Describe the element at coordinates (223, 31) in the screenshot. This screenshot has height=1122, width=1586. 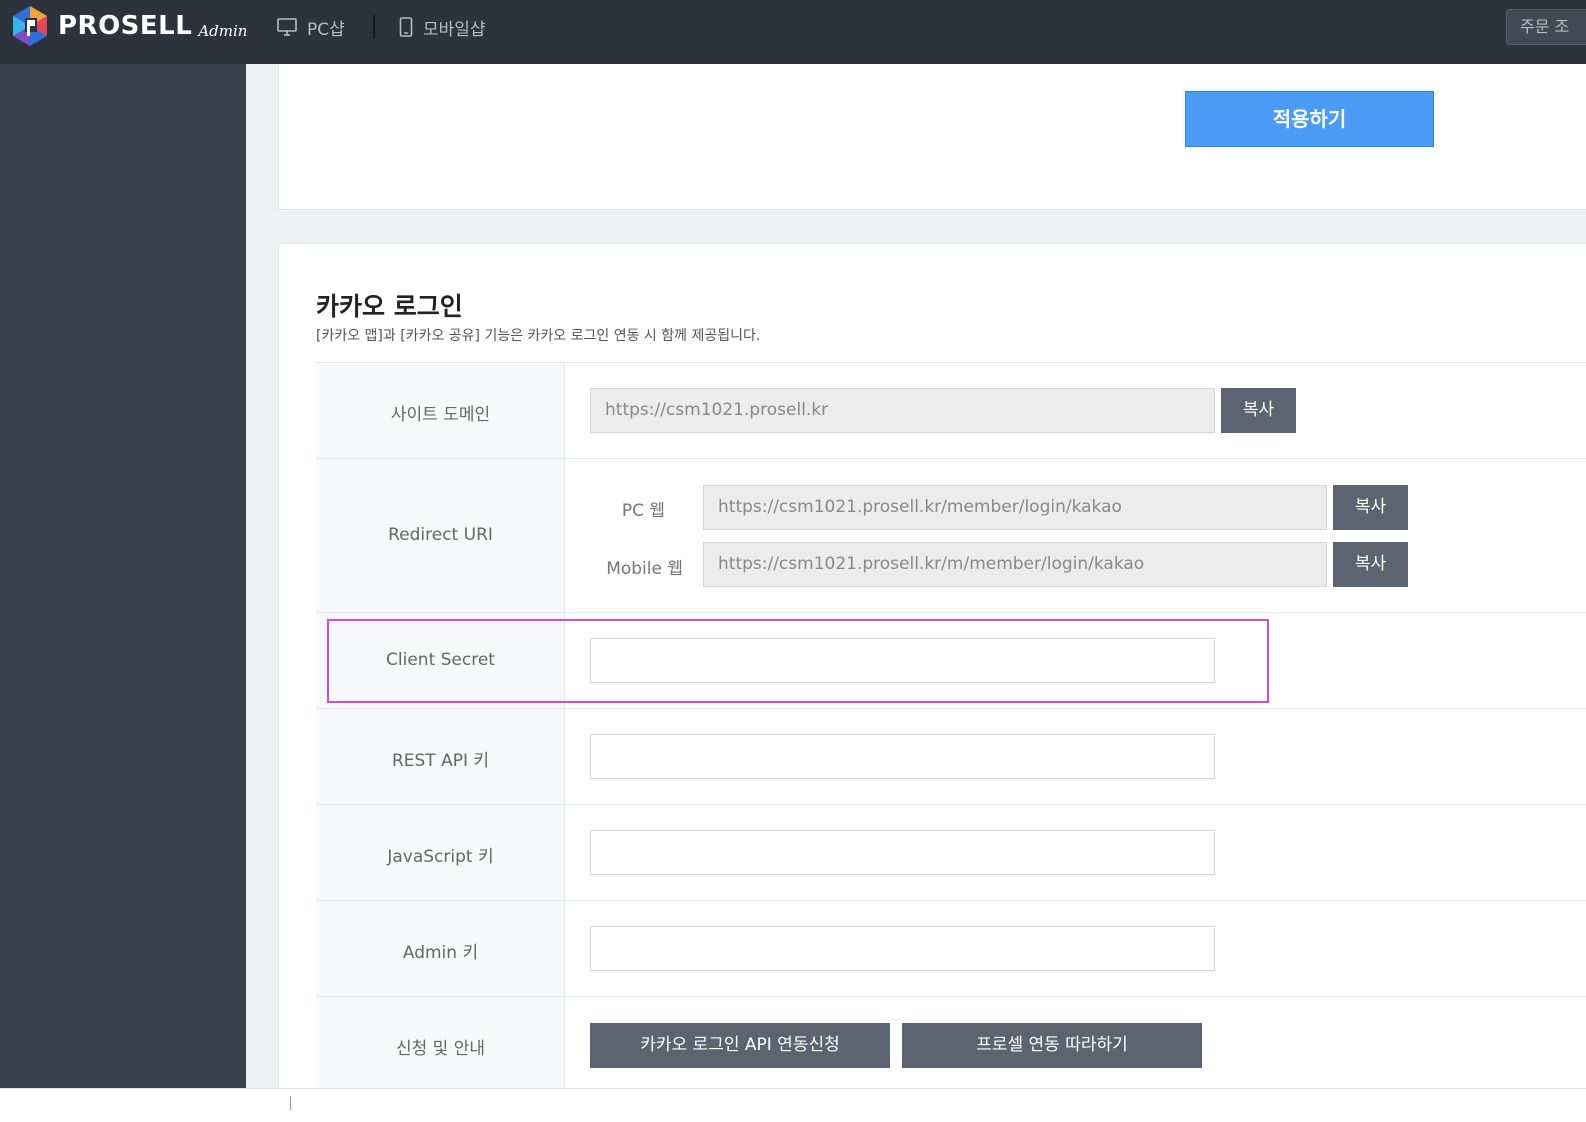
I see `logo-sub-text: Admin` at that location.